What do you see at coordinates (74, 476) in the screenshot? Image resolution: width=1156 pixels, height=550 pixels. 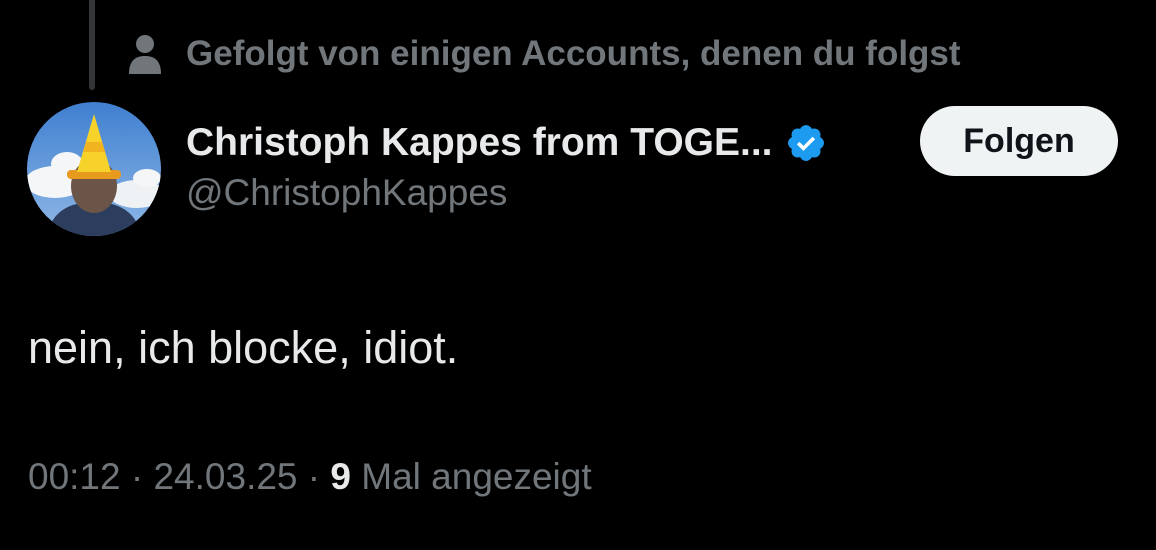 I see `tweet-time: 00:12` at bounding box center [74, 476].